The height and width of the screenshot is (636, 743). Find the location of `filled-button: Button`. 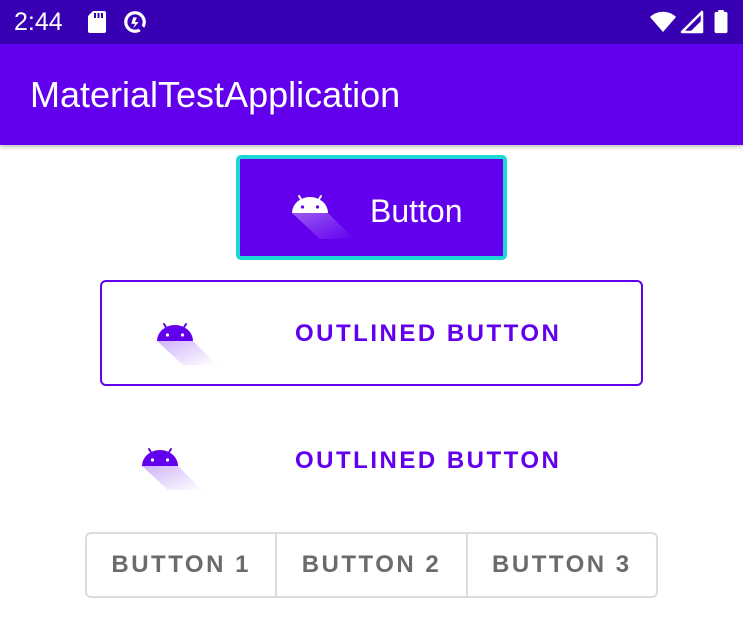

filled-button: Button is located at coordinates (371, 207).